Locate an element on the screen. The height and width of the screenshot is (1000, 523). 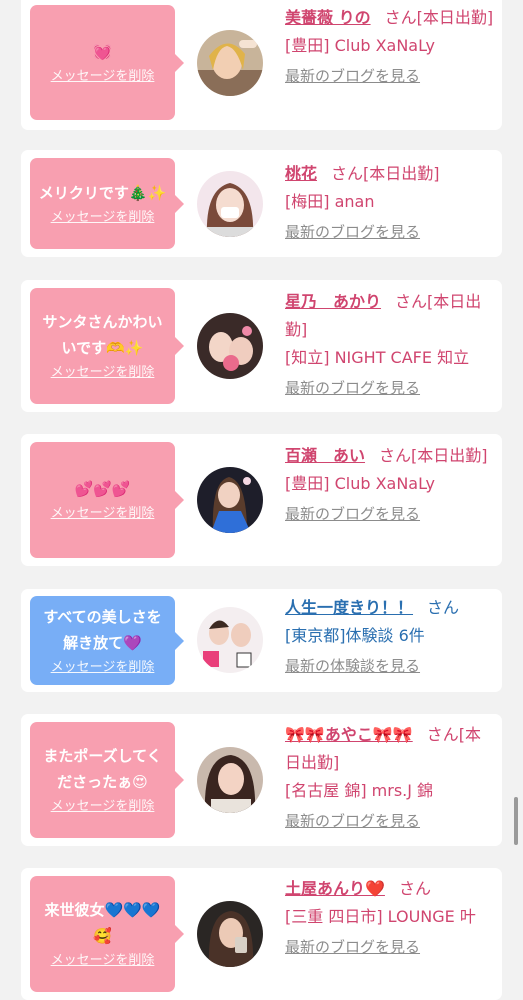
sender-info: 百瀬 あい さん[本日出勤] [豊田] Club XaNaLy 最新のブログを見る is located at coordinates (390, 485).